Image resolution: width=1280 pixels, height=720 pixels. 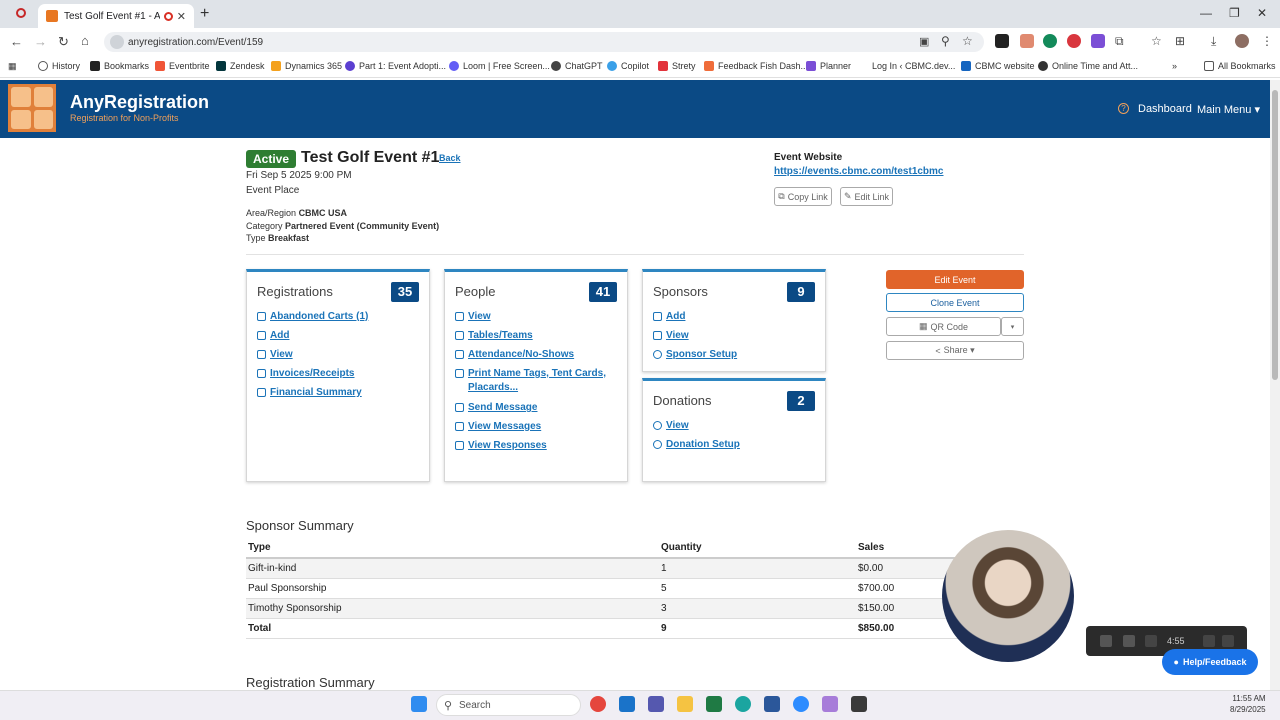 What do you see at coordinates (450, 158) in the screenshot?
I see `back-link: Back` at bounding box center [450, 158].